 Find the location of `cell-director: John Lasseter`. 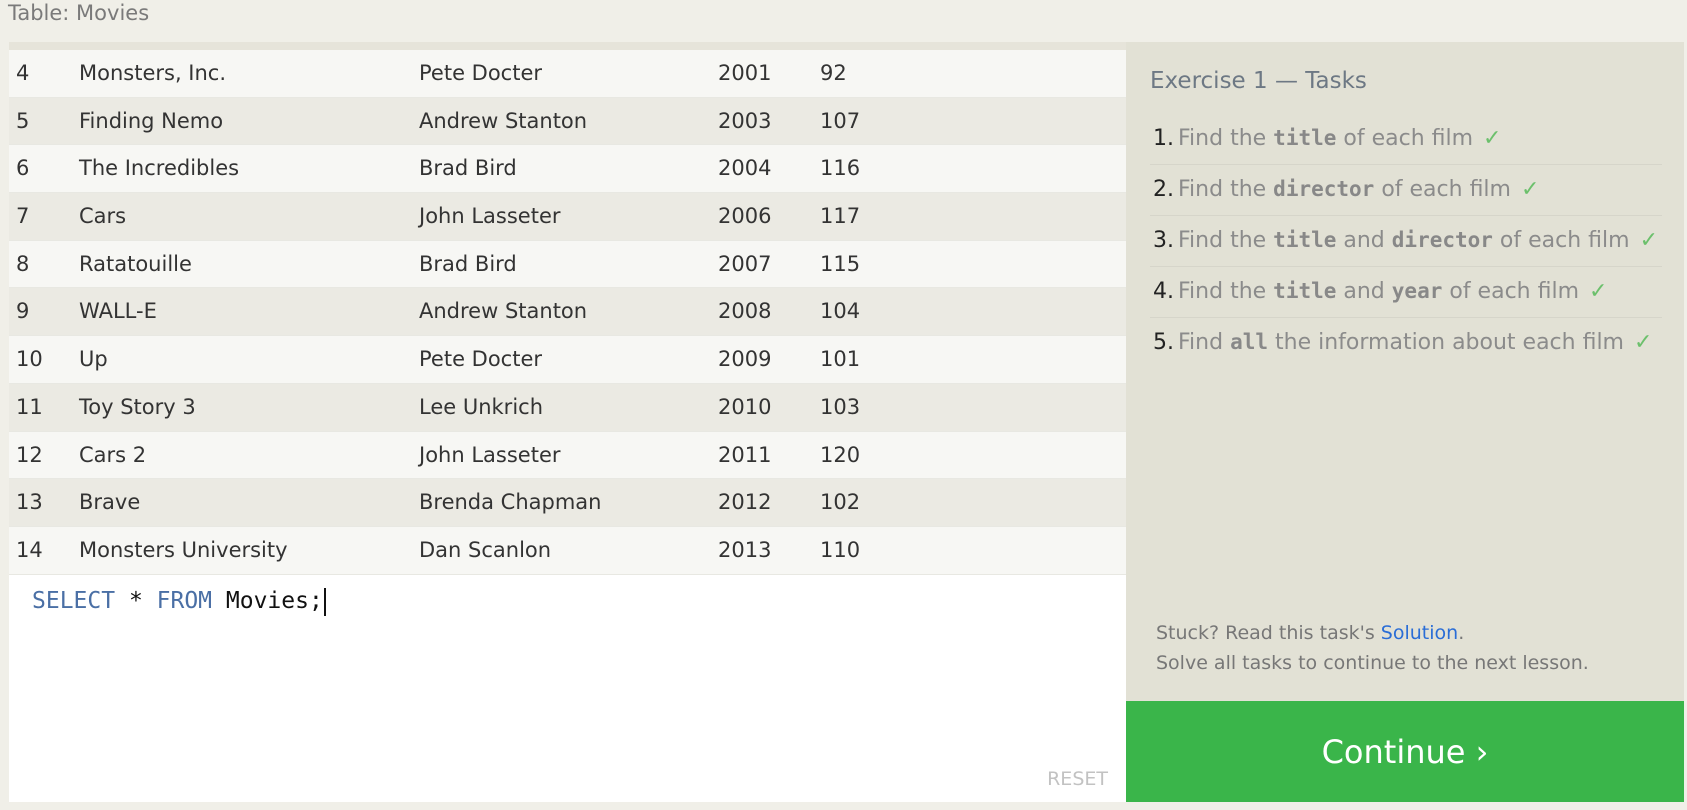

cell-director: John Lasseter is located at coordinates (490, 454).